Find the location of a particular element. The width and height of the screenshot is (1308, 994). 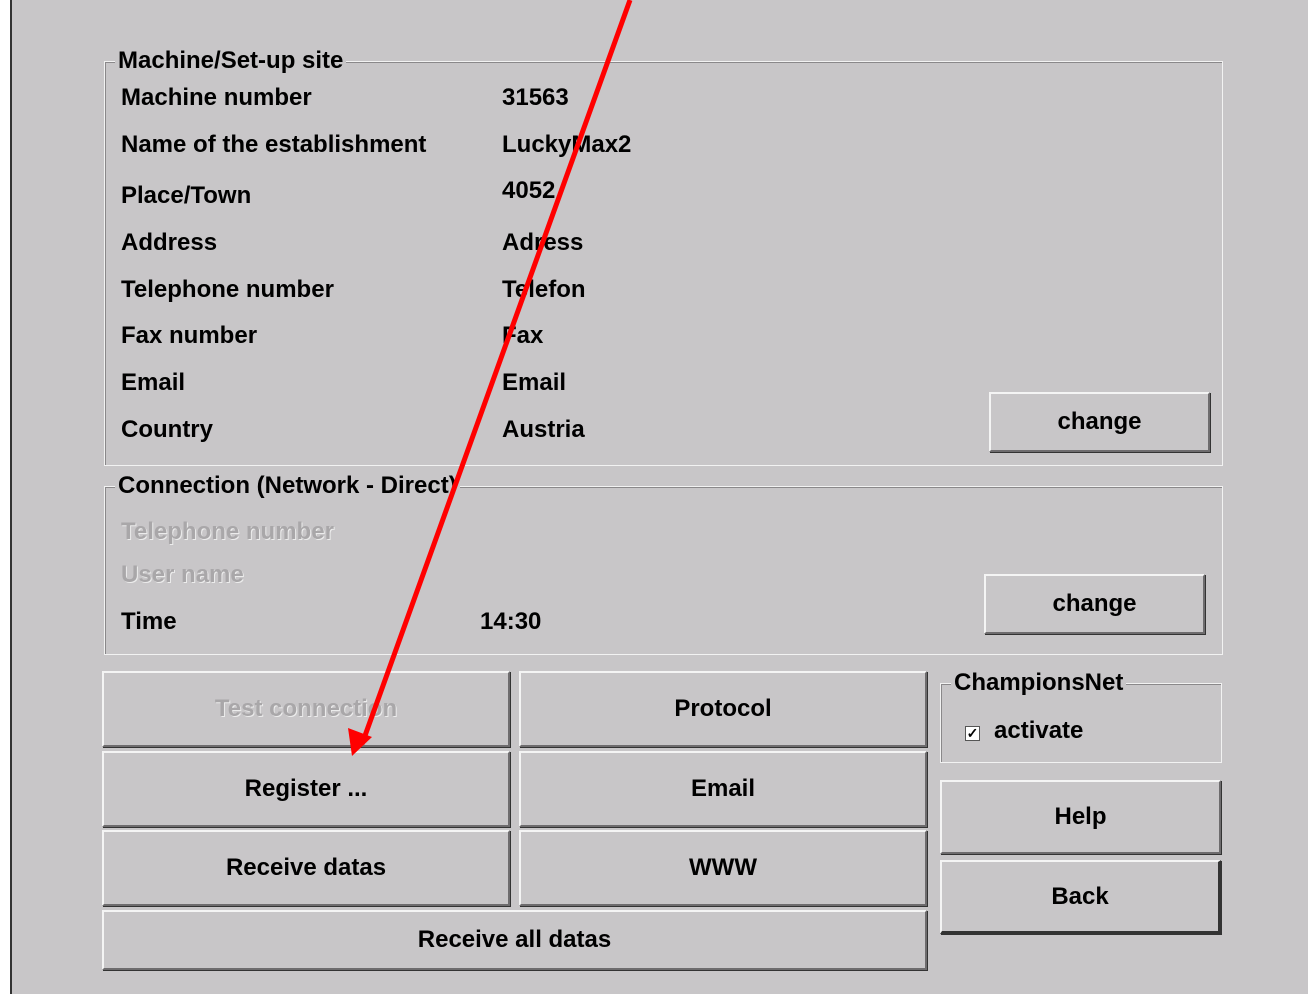

www-button: WWW is located at coordinates (723, 868).